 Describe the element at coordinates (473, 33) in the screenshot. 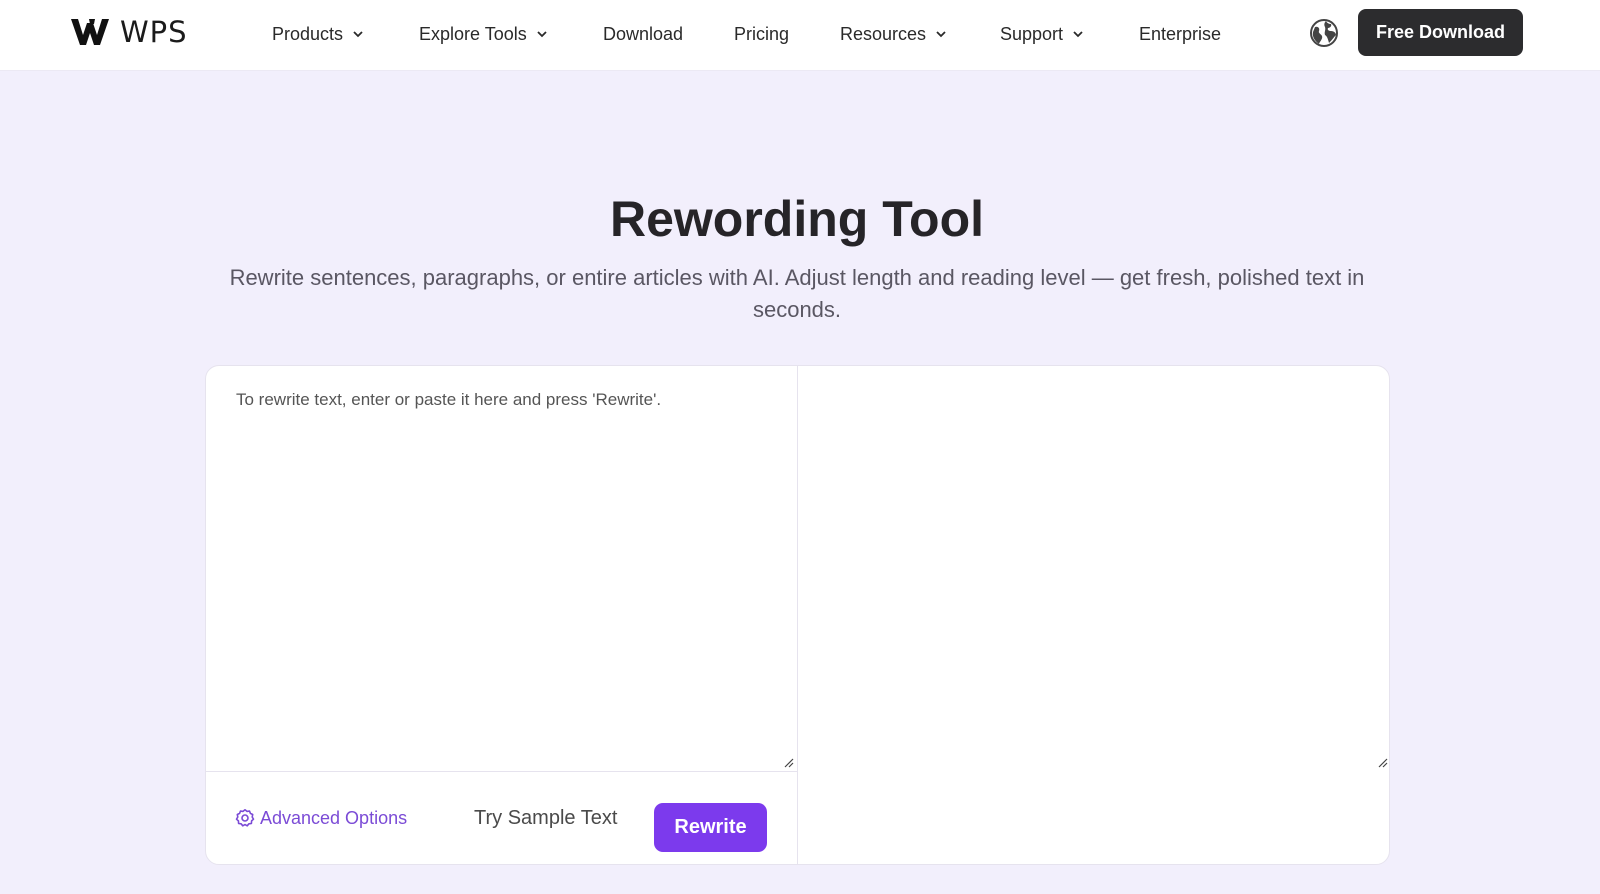

I see `nav-explore-tools-label: Explore Tools` at that location.